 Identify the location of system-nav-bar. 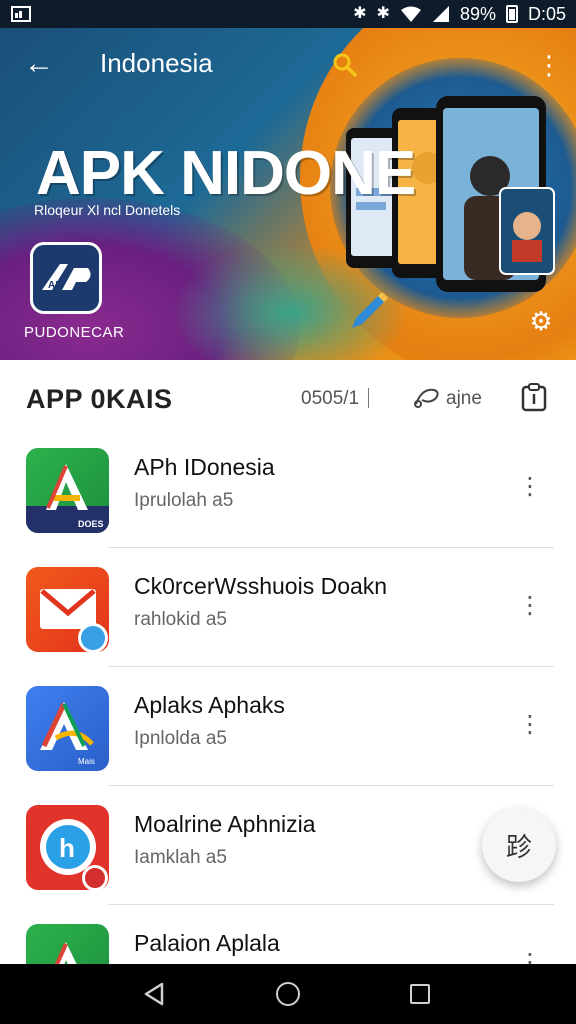
(288, 994).